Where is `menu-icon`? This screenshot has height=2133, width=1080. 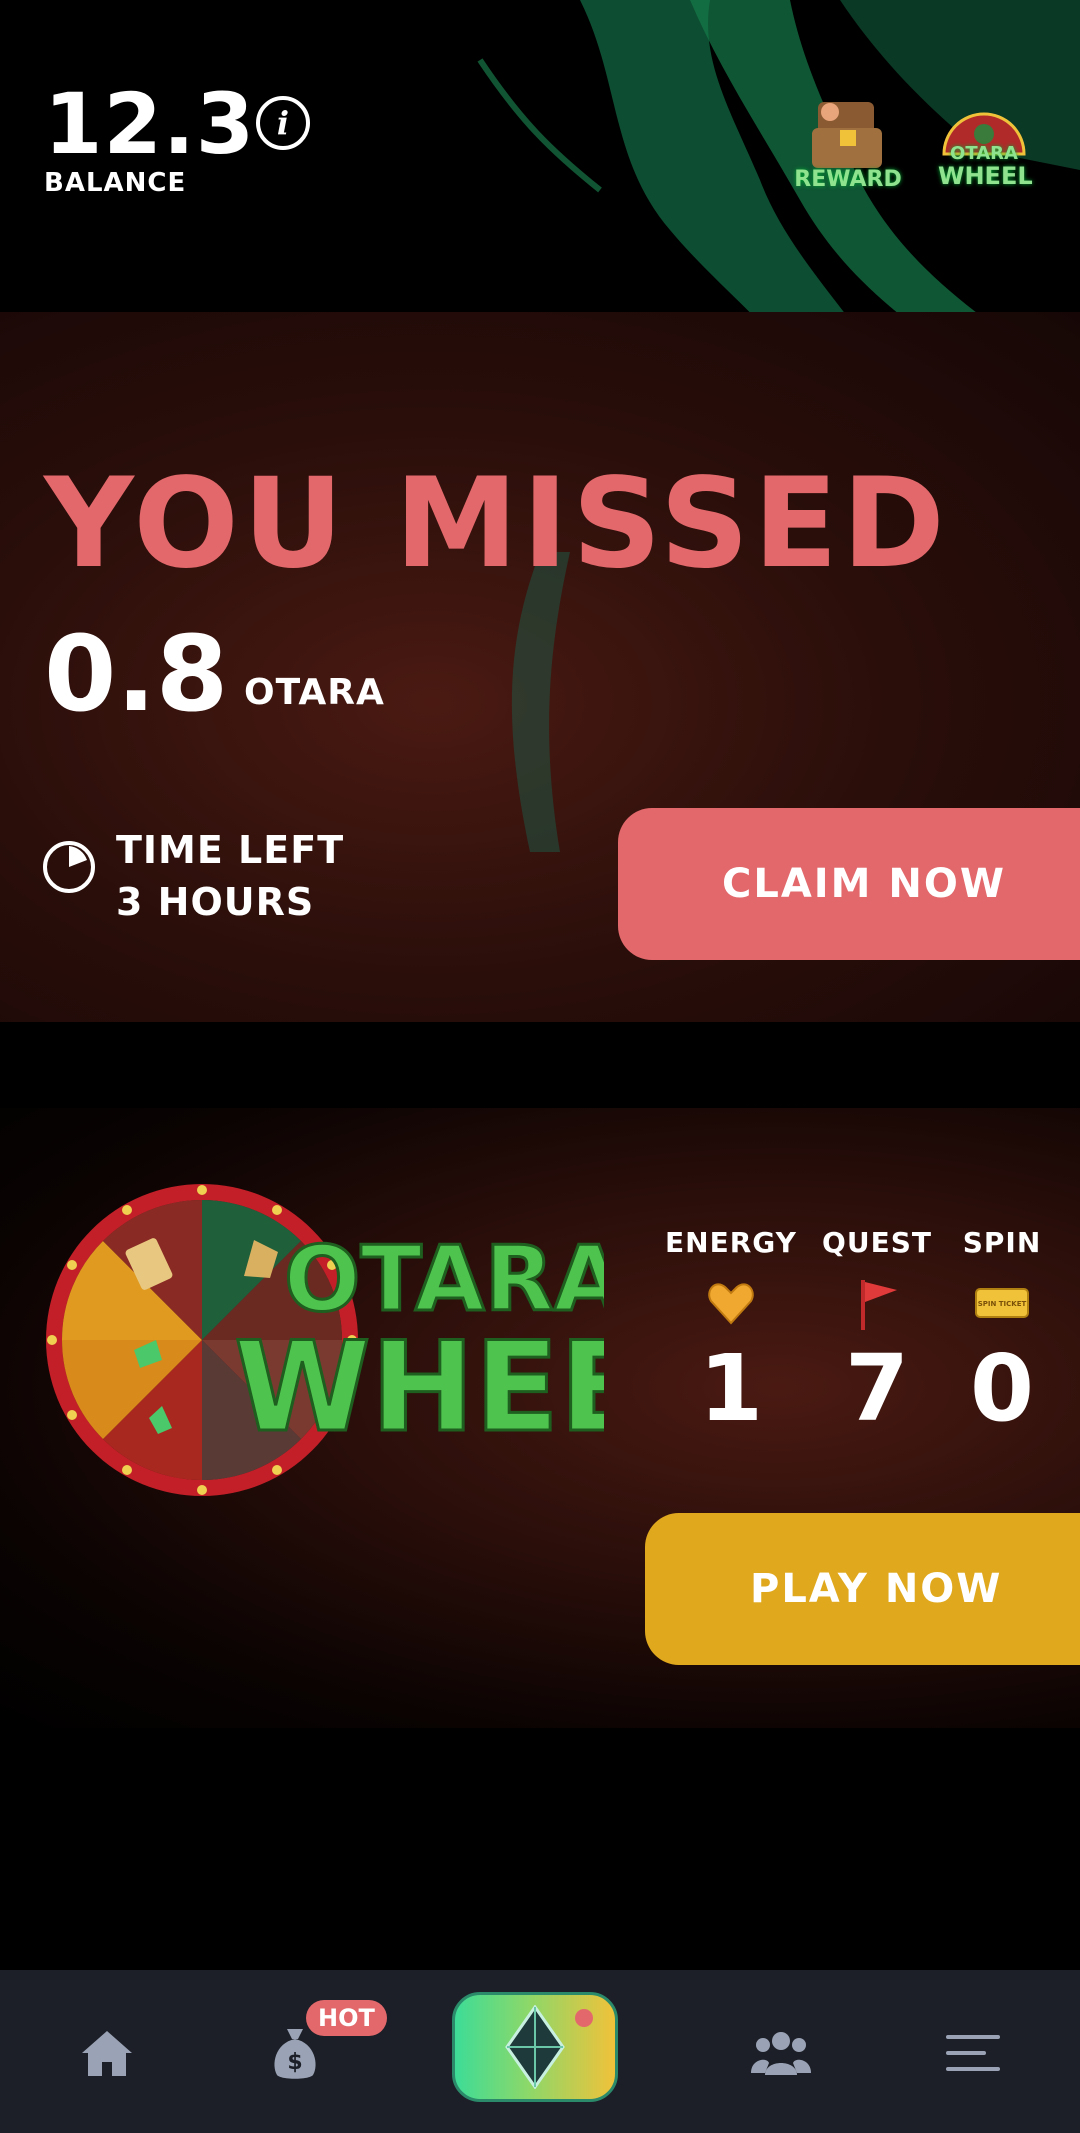 menu-icon is located at coordinates (973, 2053).